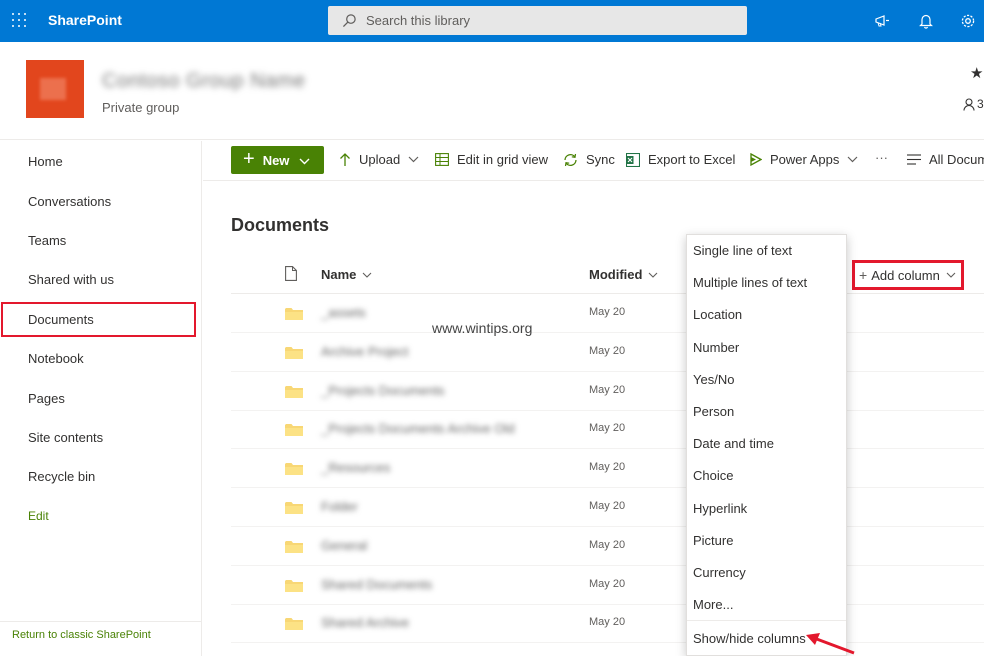 The width and height of the screenshot is (984, 656). What do you see at coordinates (19, 20) in the screenshot?
I see `app-launcher-icon` at bounding box center [19, 20].